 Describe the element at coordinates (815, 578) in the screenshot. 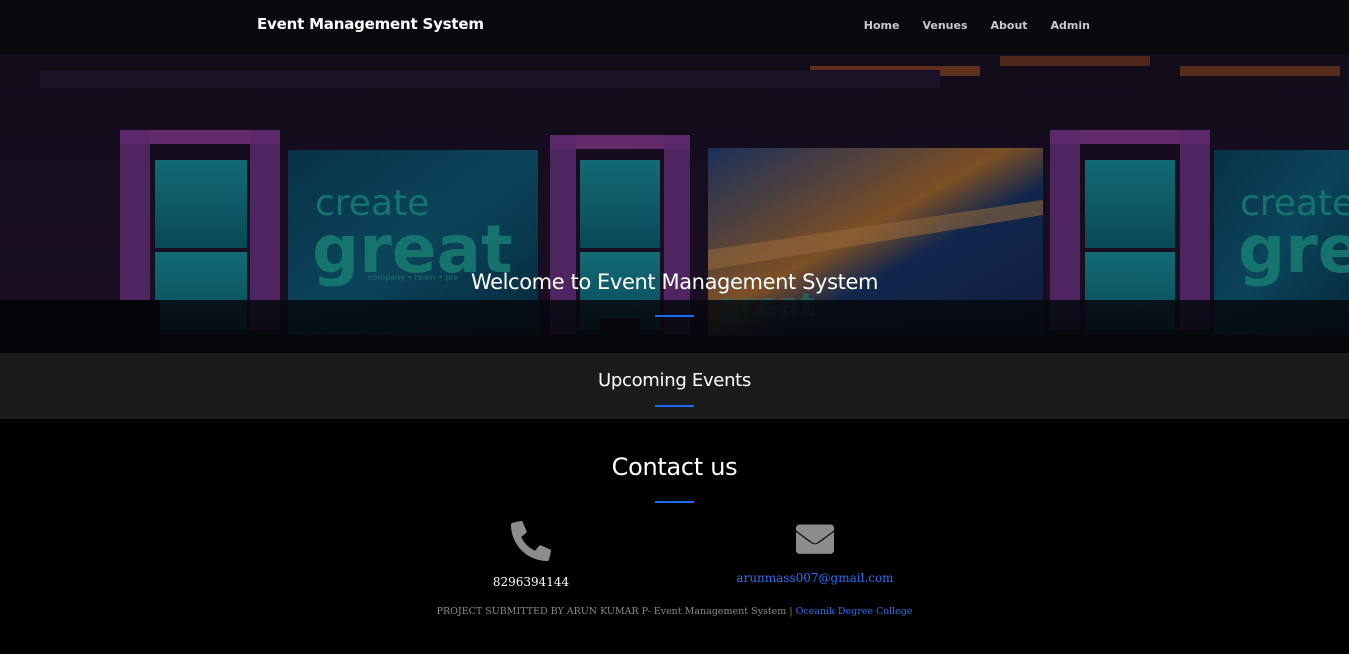

I see `email-link: arunmass007@gmail.com` at that location.